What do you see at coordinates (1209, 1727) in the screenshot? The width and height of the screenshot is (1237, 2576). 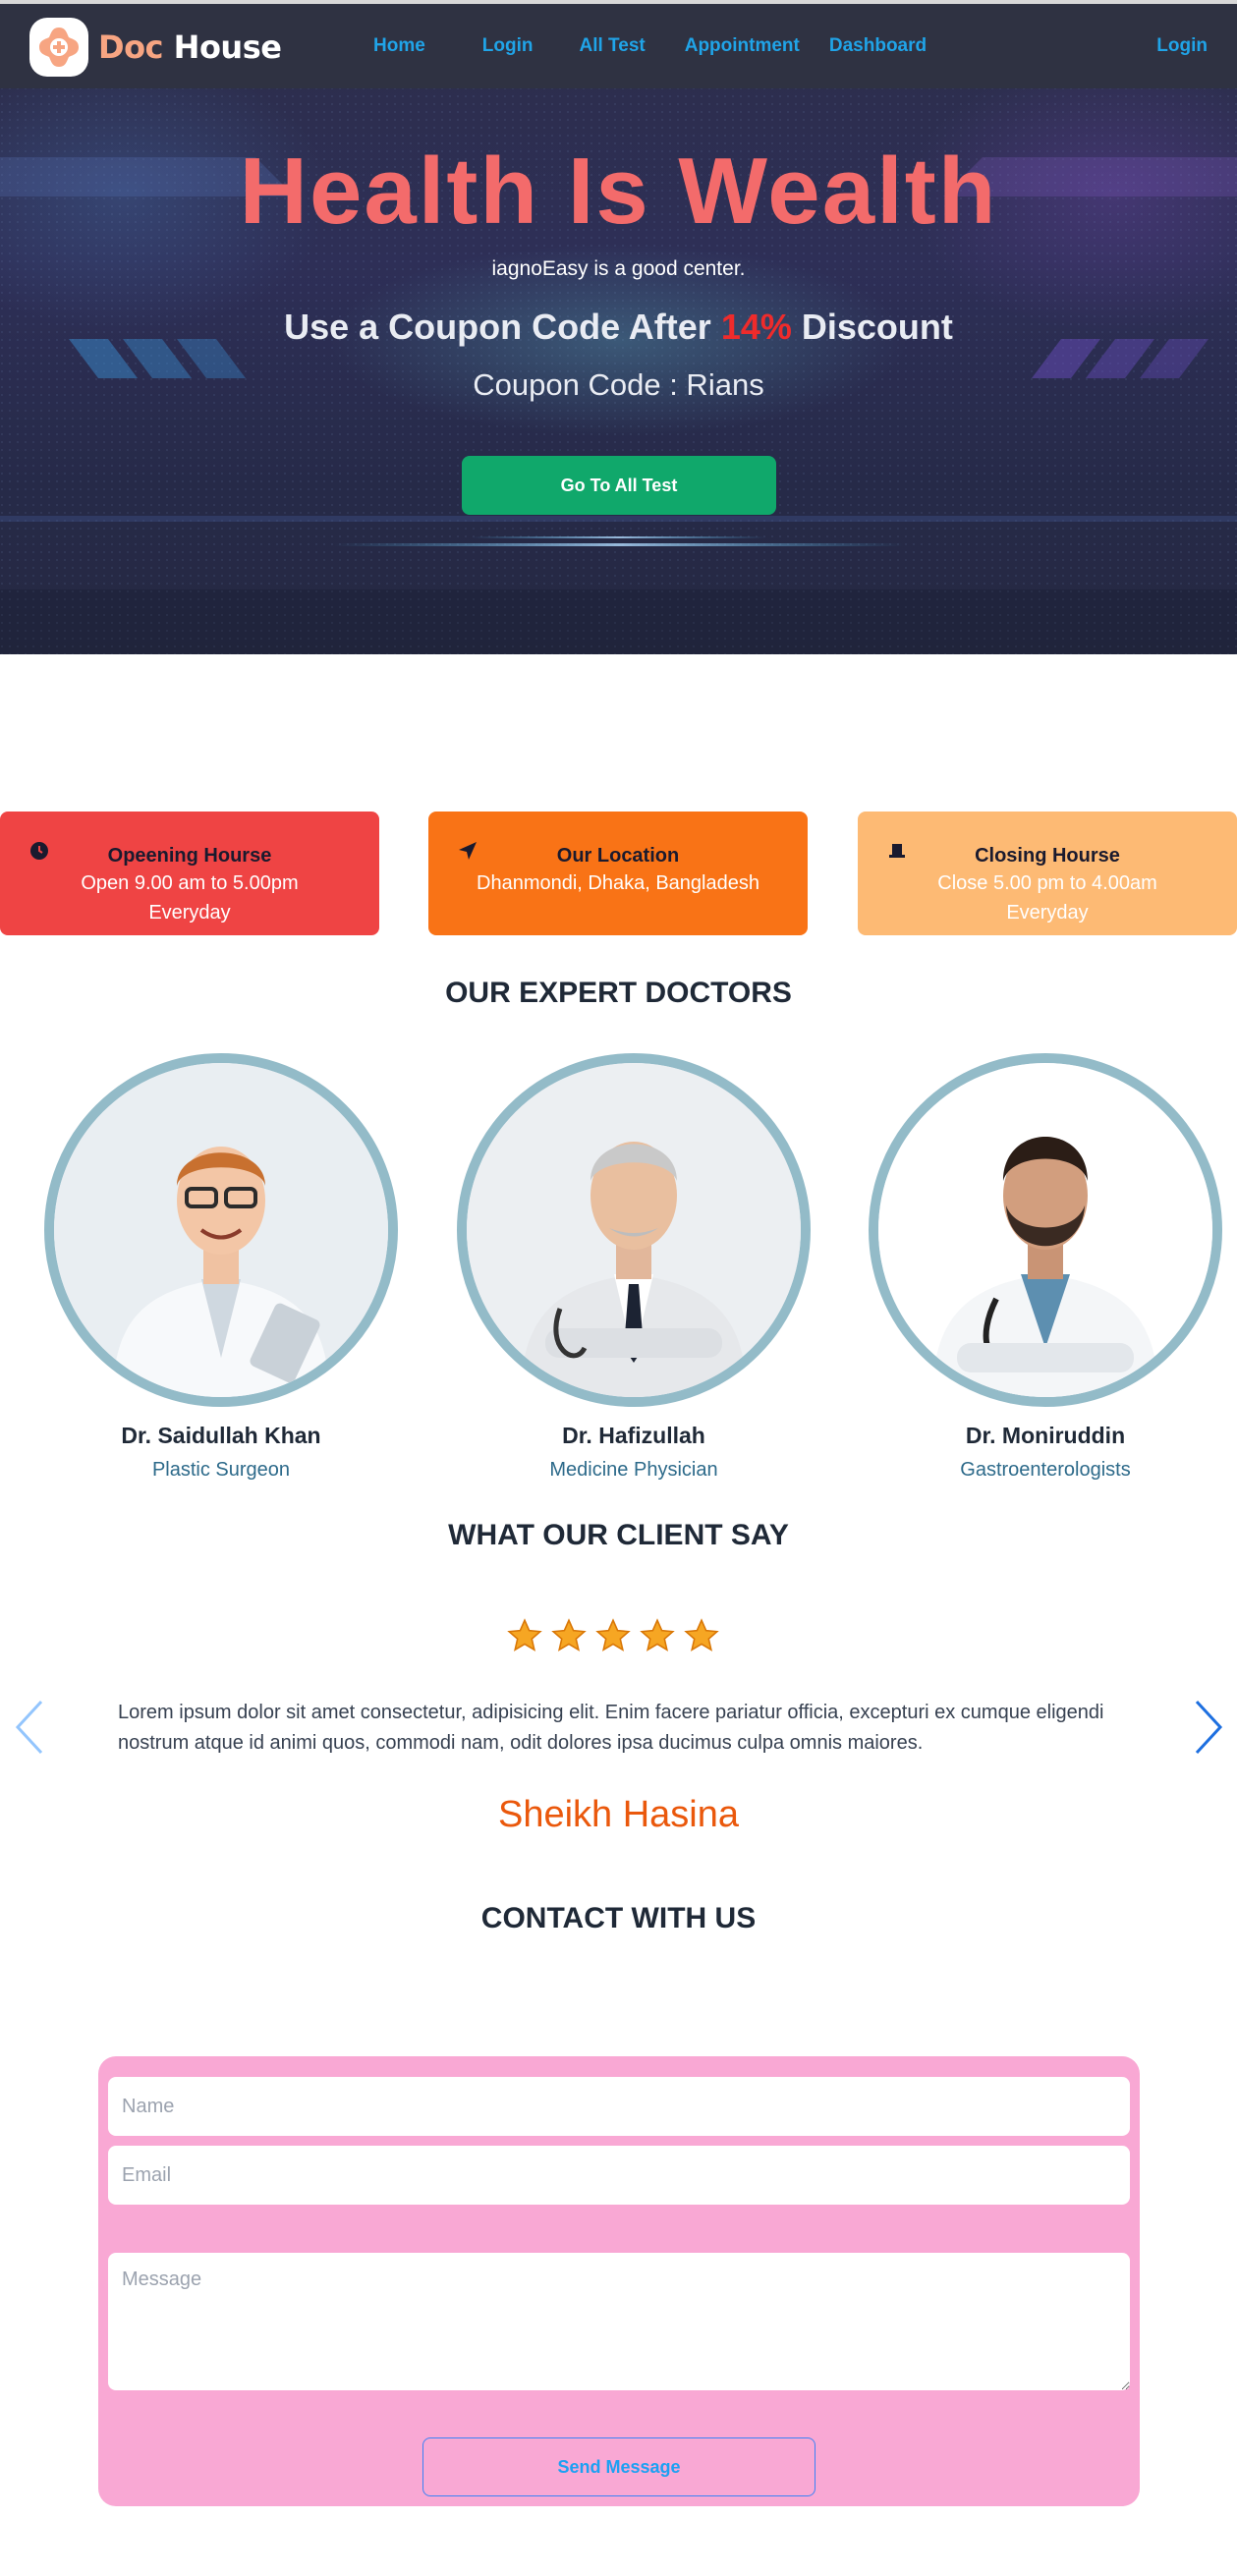 I see `next-arrow-icon` at bounding box center [1209, 1727].